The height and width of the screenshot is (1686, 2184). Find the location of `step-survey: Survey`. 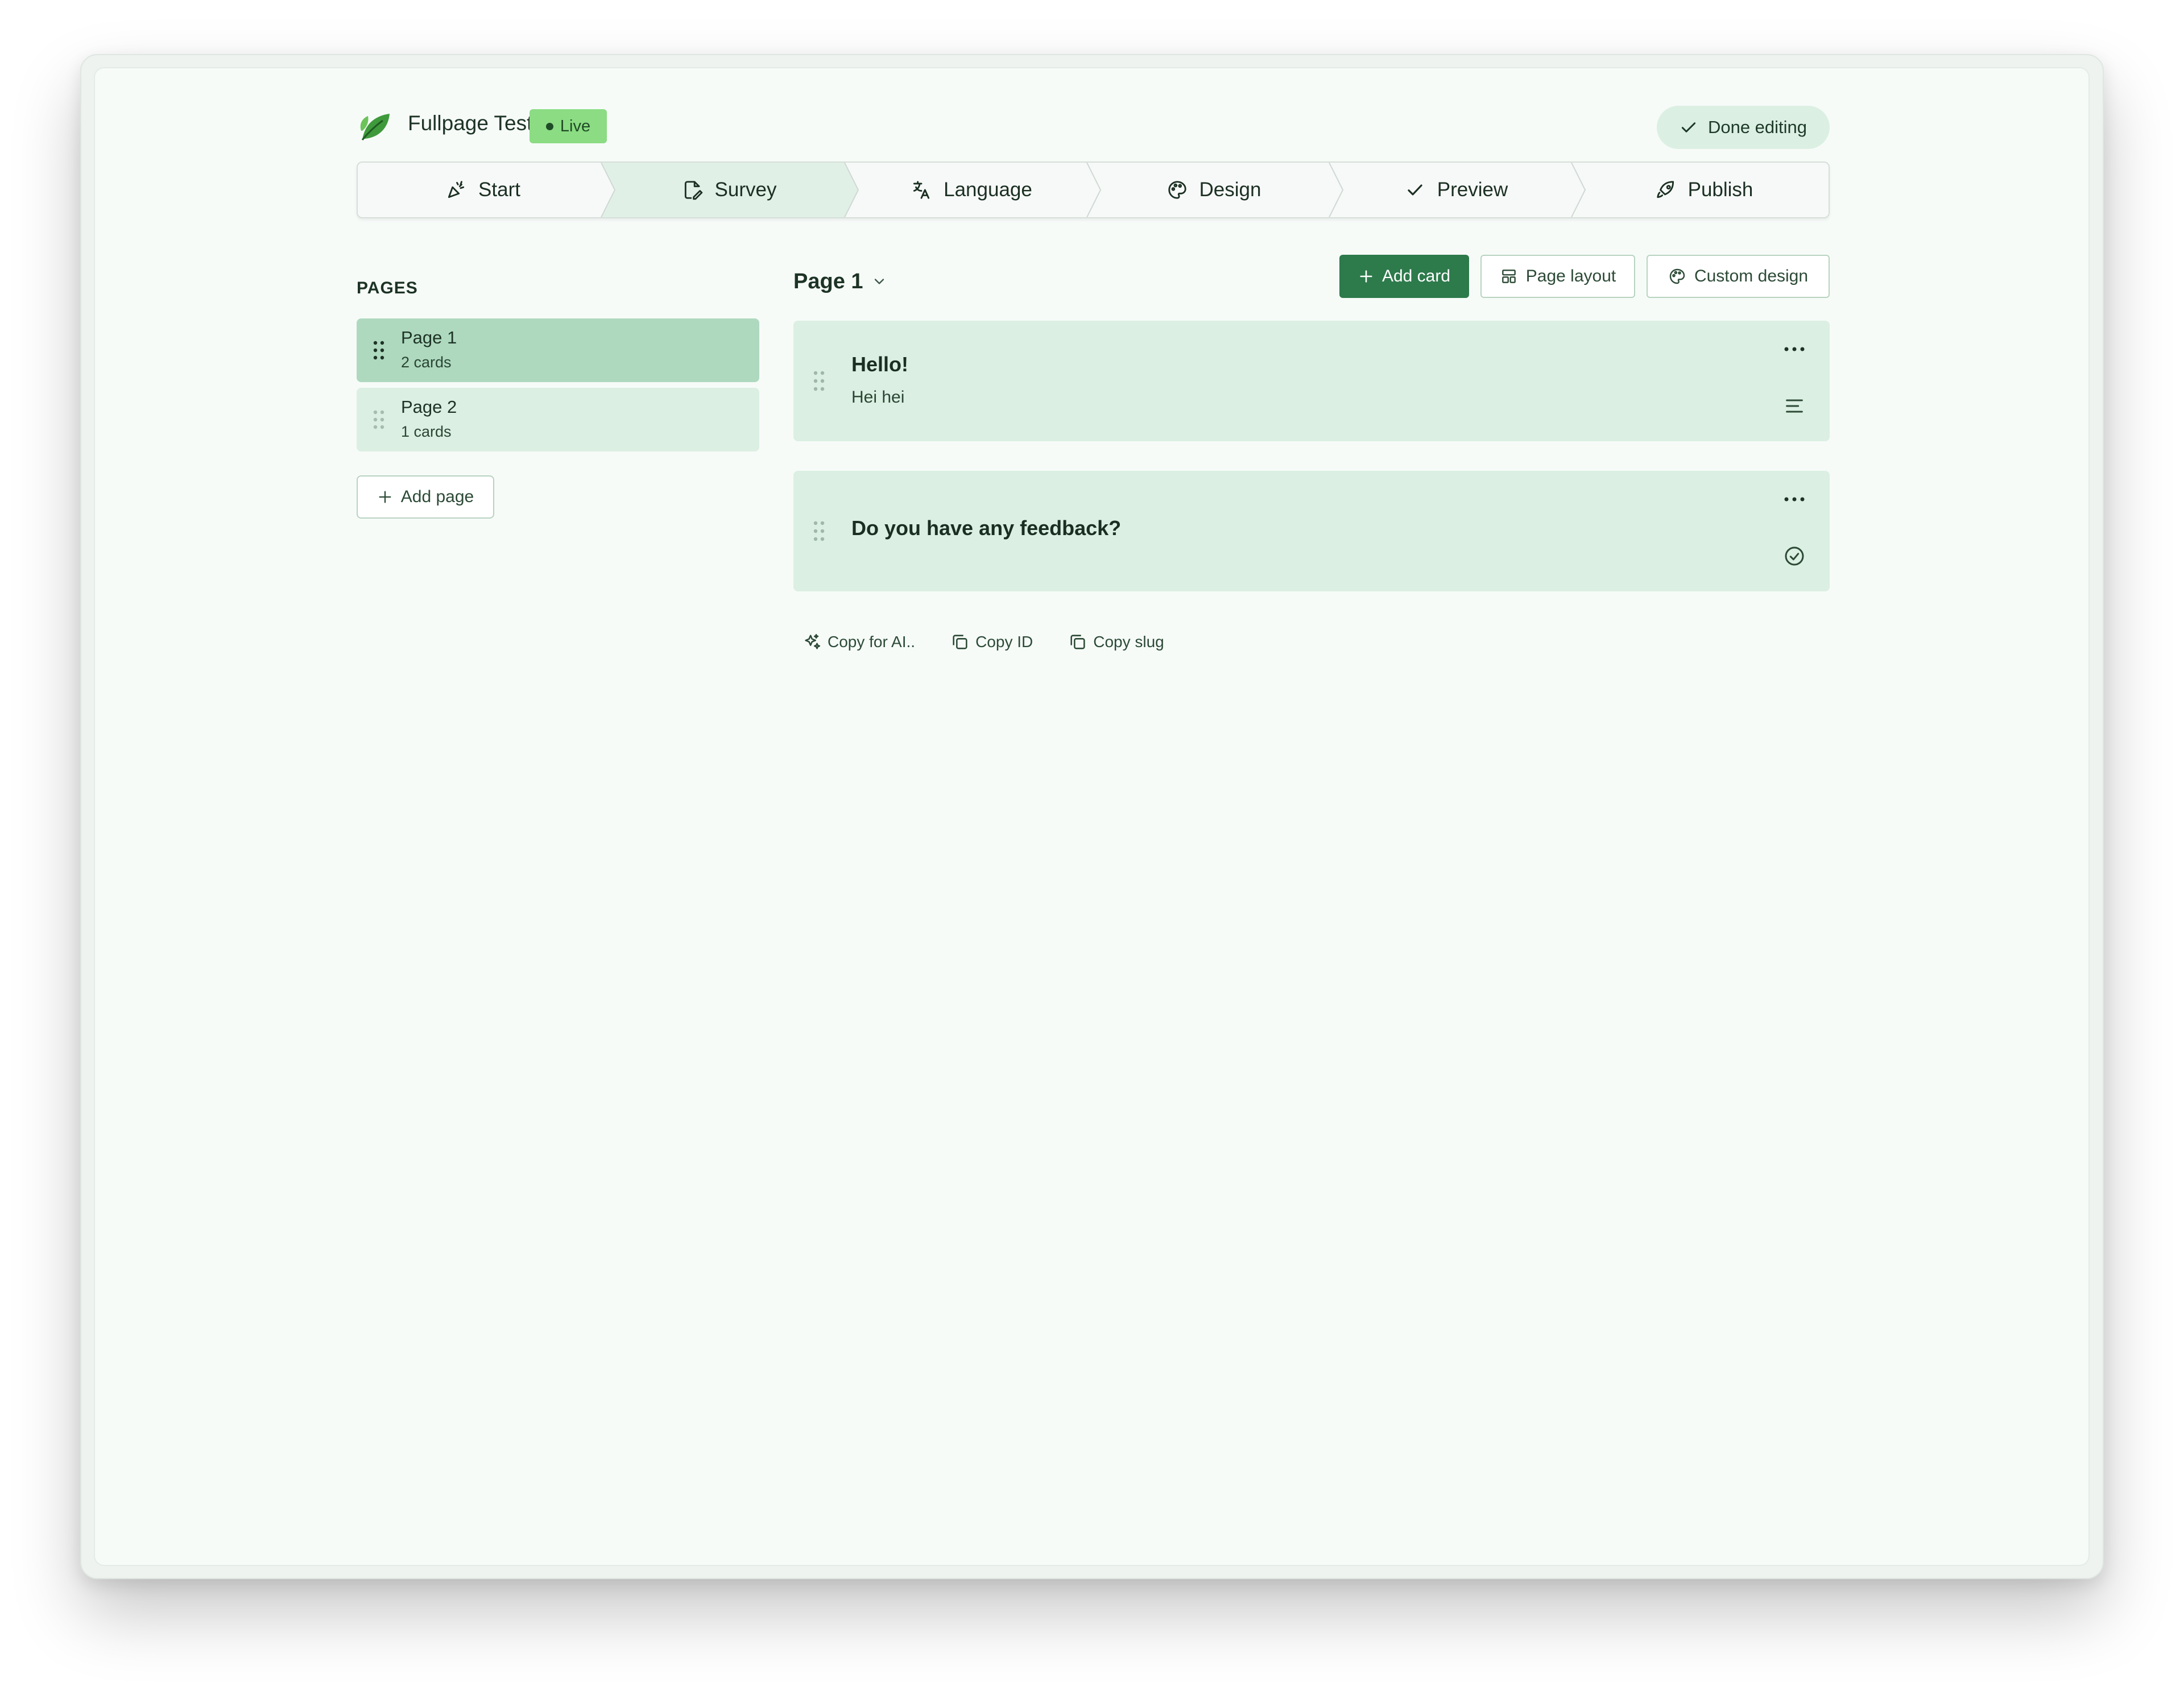

step-survey: Survey is located at coordinates (729, 190).